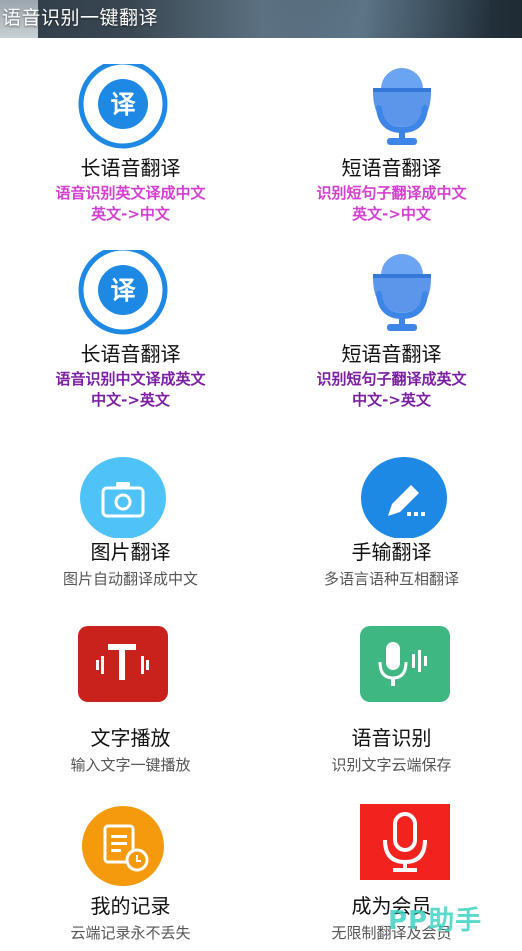 This screenshot has width=522, height=951. What do you see at coordinates (391, 848) in the screenshot?
I see `microphone-membership-icon` at bounding box center [391, 848].